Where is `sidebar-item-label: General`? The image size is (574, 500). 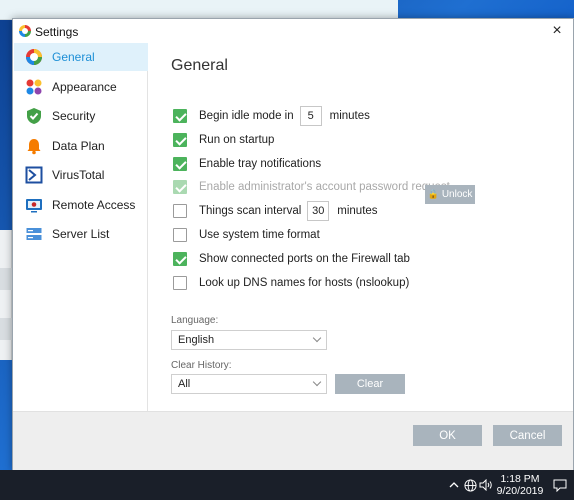 sidebar-item-label: General is located at coordinates (73, 57).